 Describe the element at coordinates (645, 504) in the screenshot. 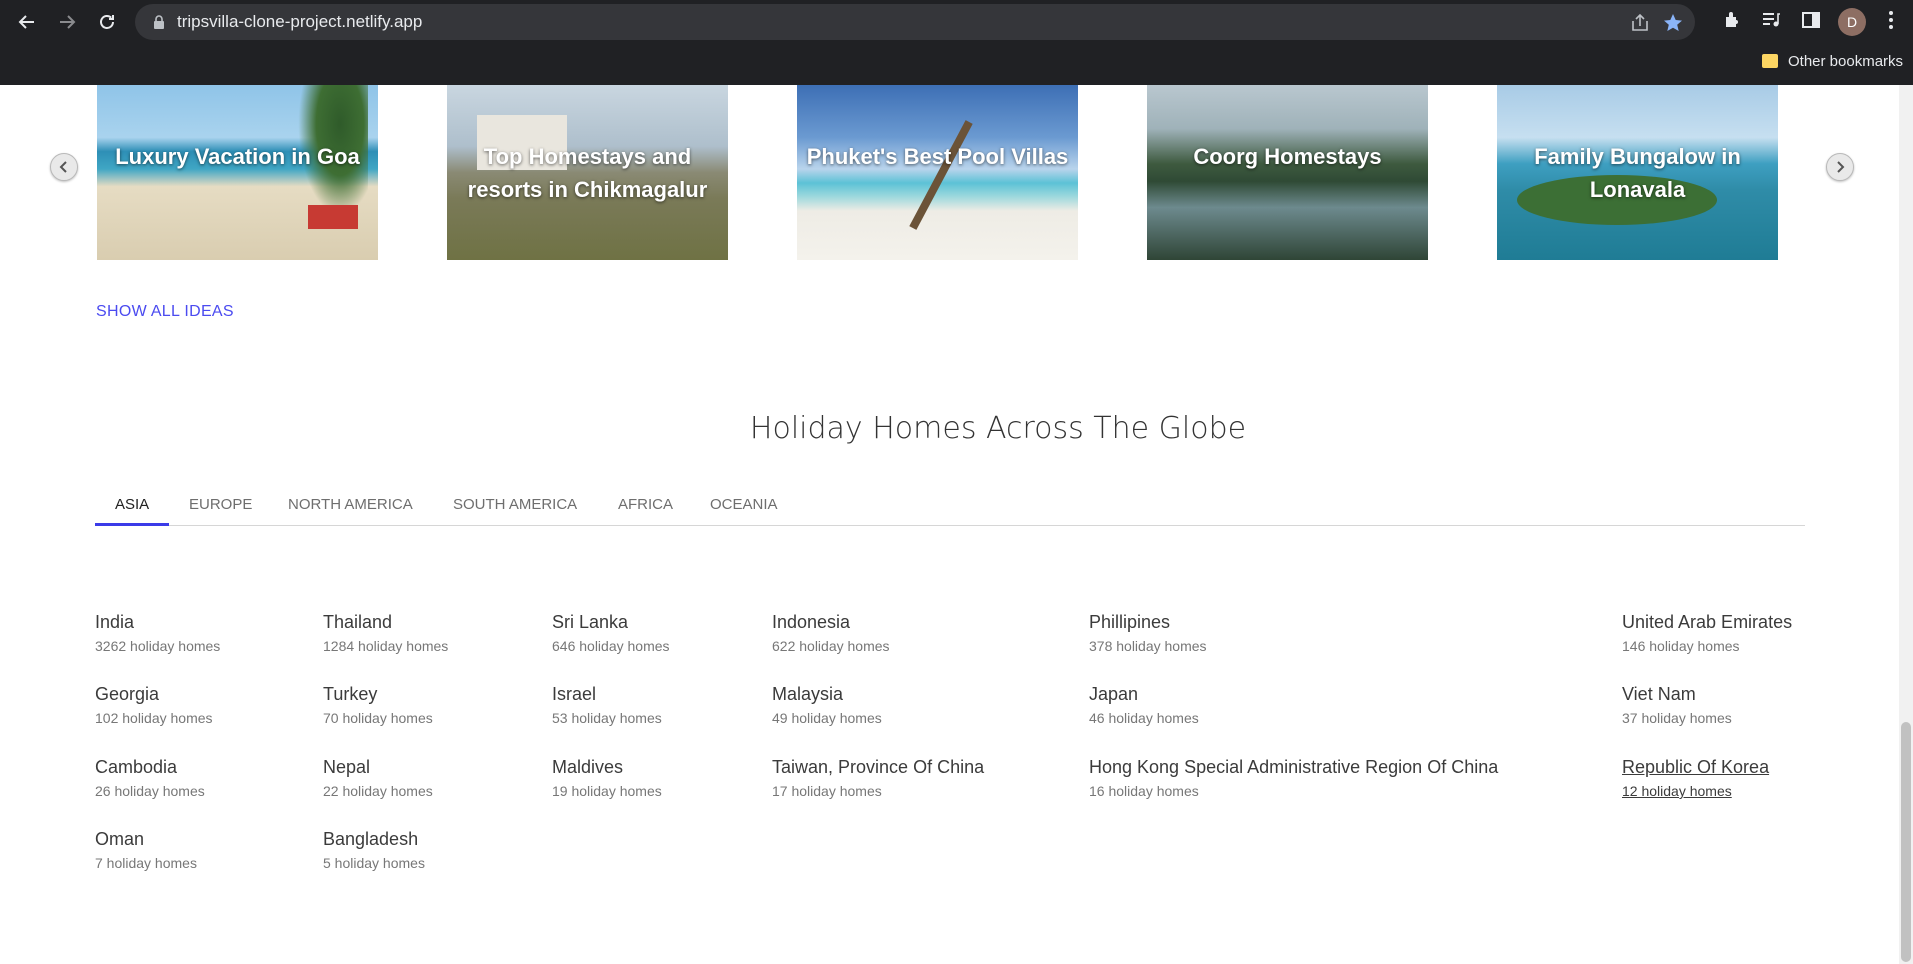

I see `tab-africa: AFRICA` at that location.